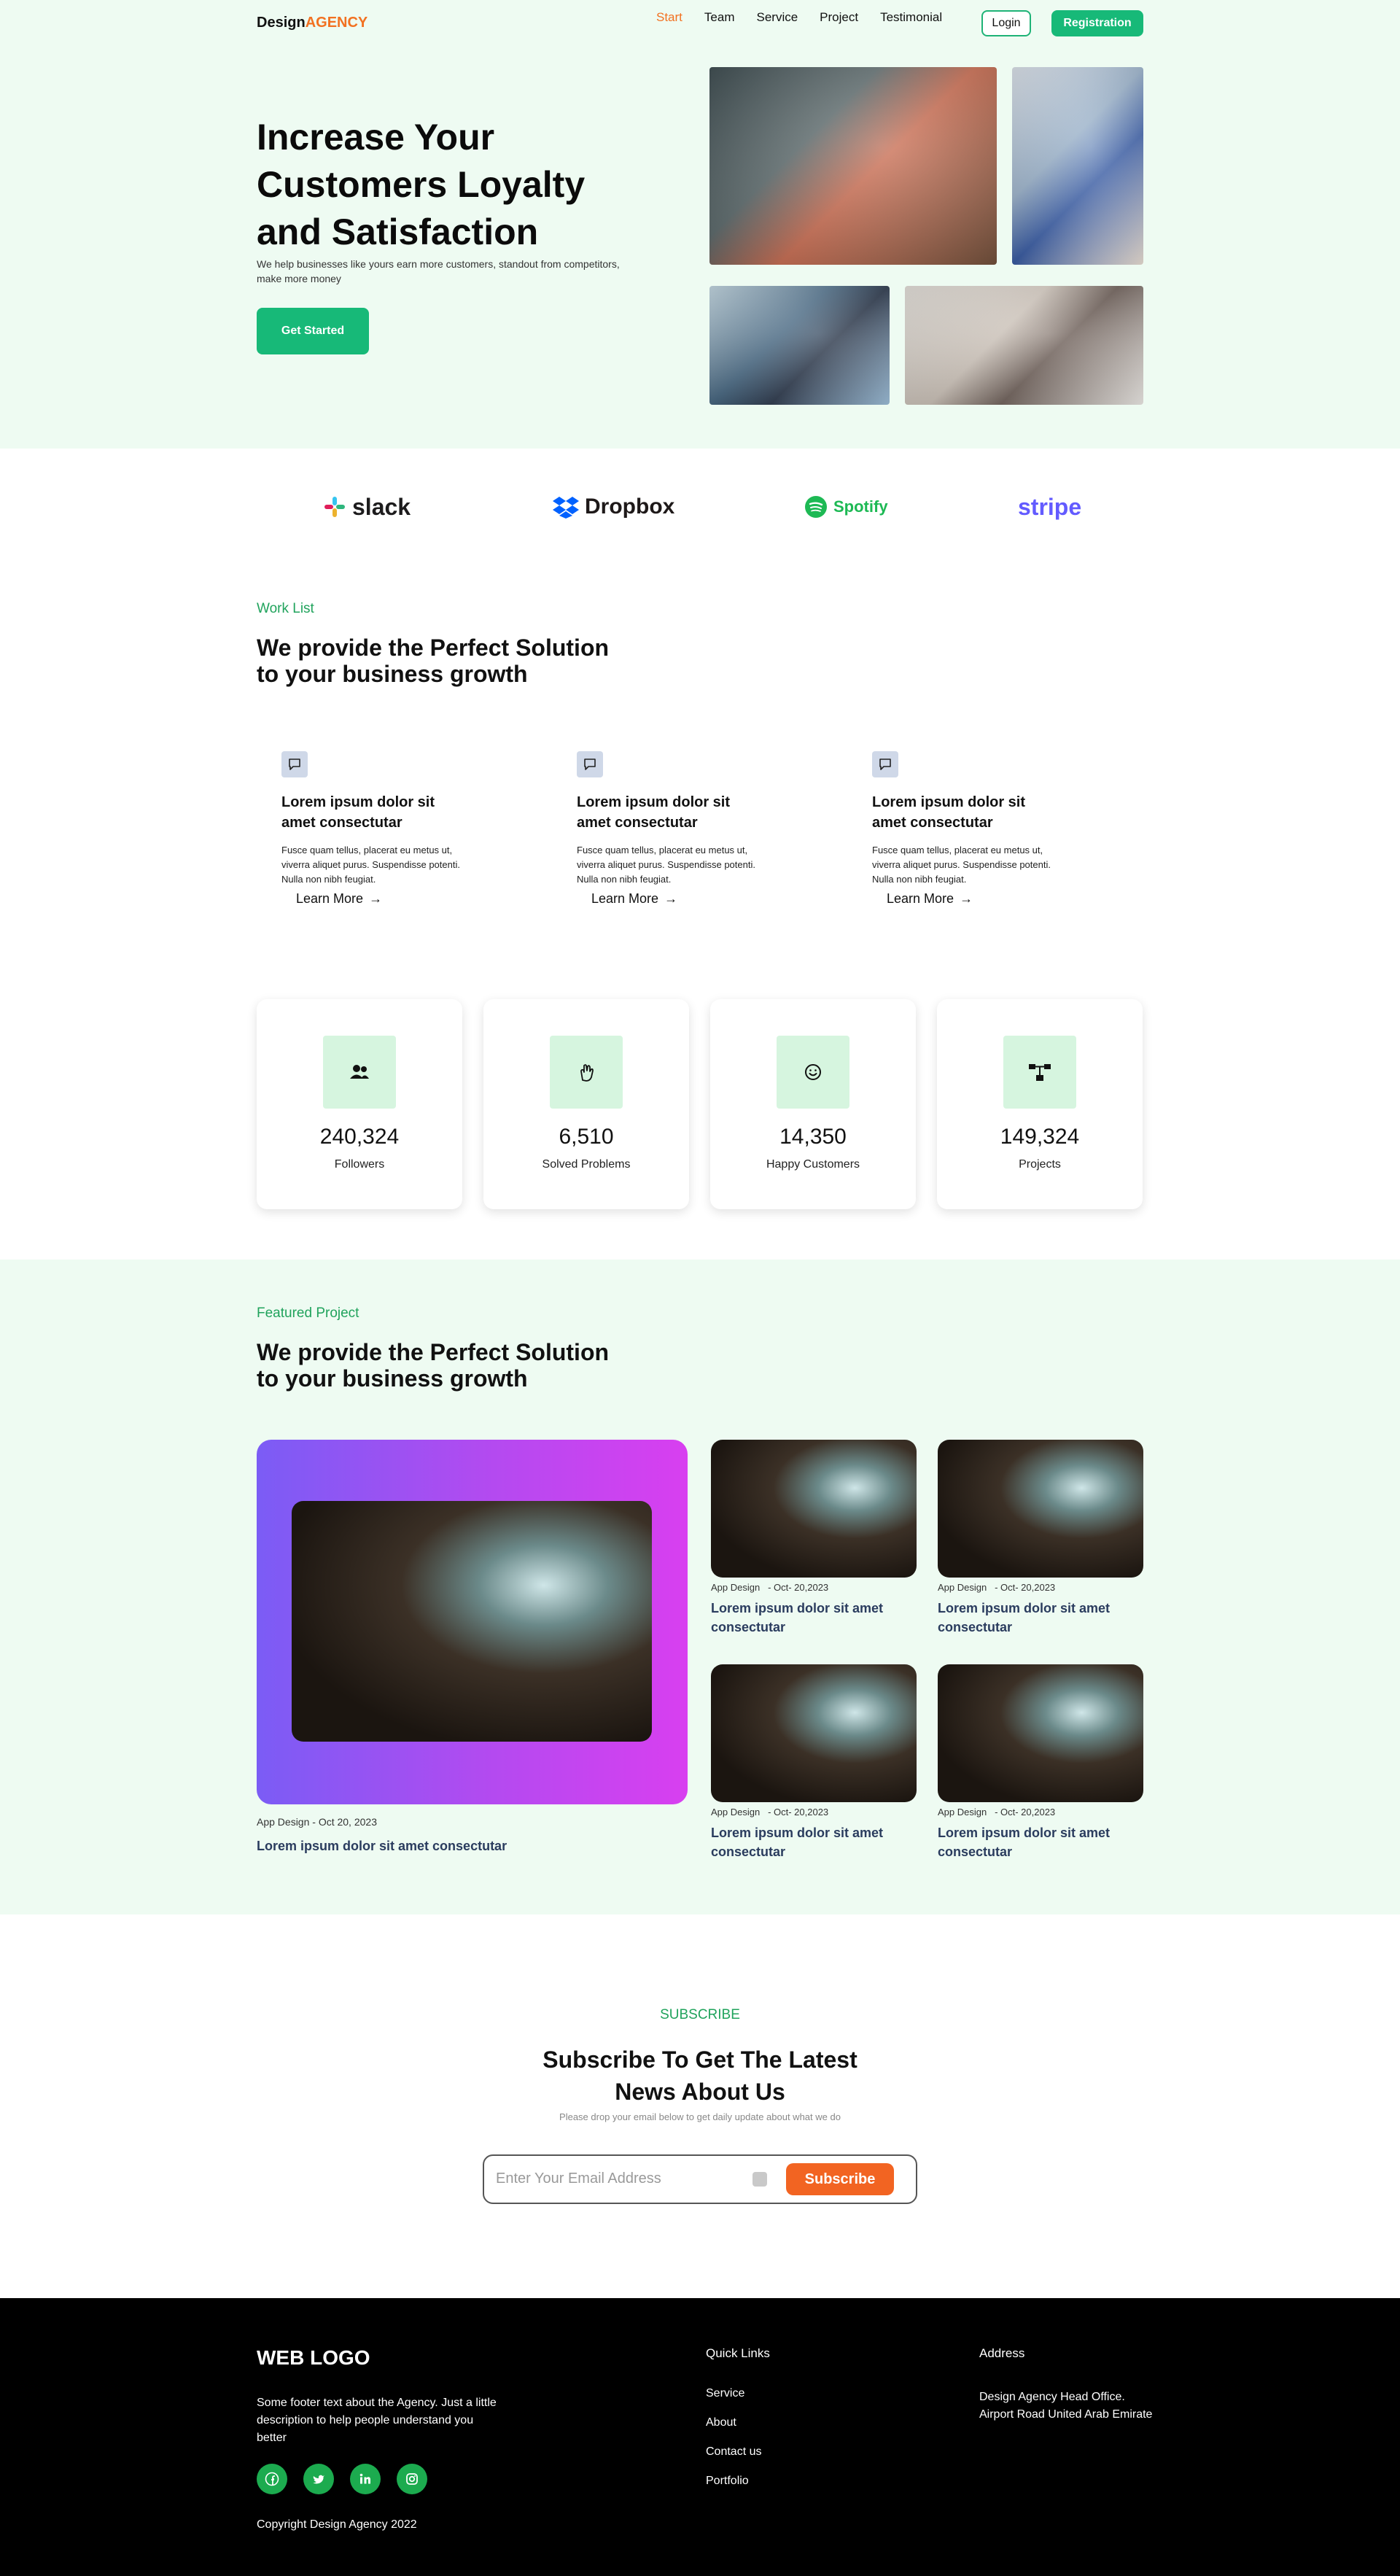  What do you see at coordinates (586, 1073) in the screenshot?
I see `hand-icon` at bounding box center [586, 1073].